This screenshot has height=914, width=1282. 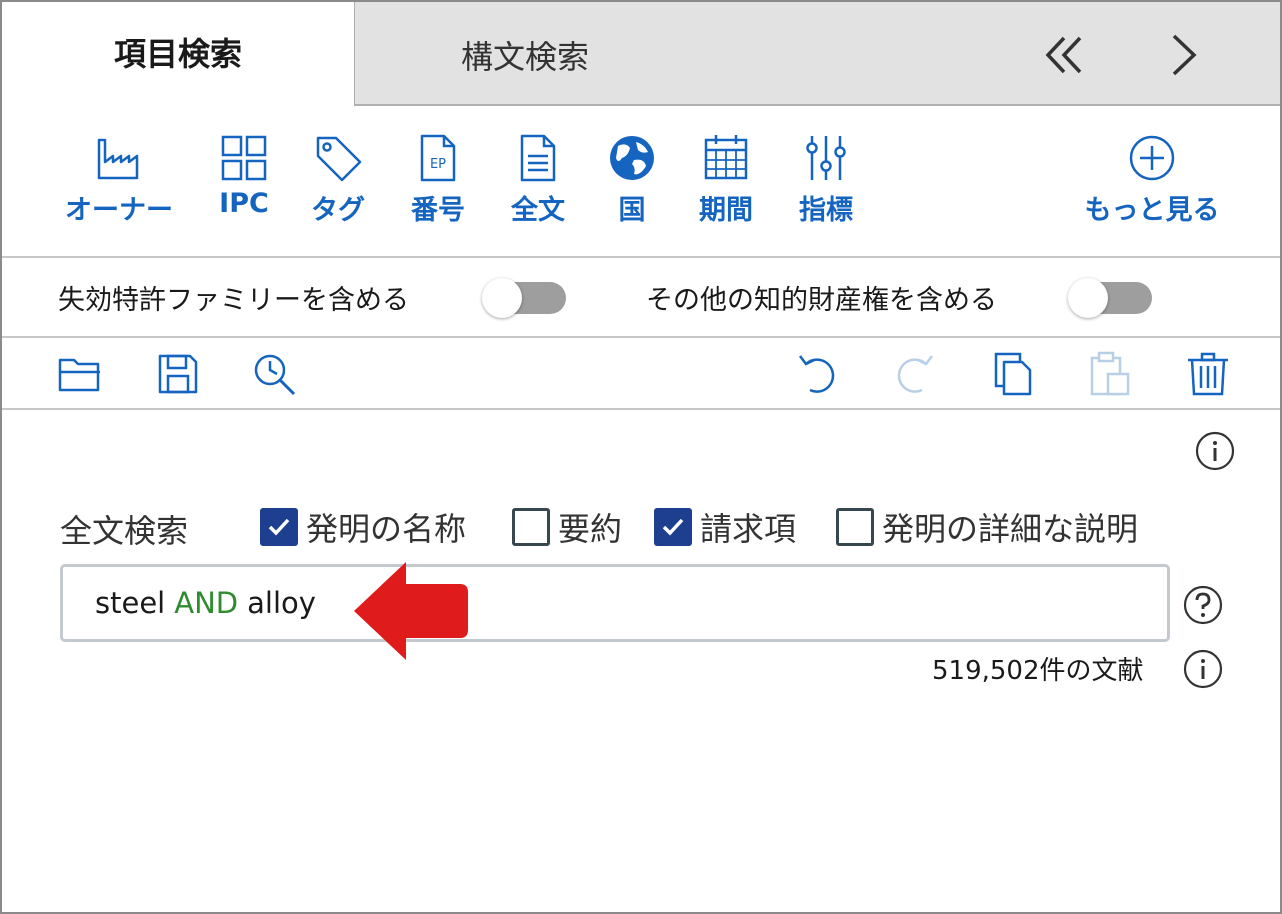 What do you see at coordinates (1185, 55) in the screenshot?
I see `chevron-right-icon` at bounding box center [1185, 55].